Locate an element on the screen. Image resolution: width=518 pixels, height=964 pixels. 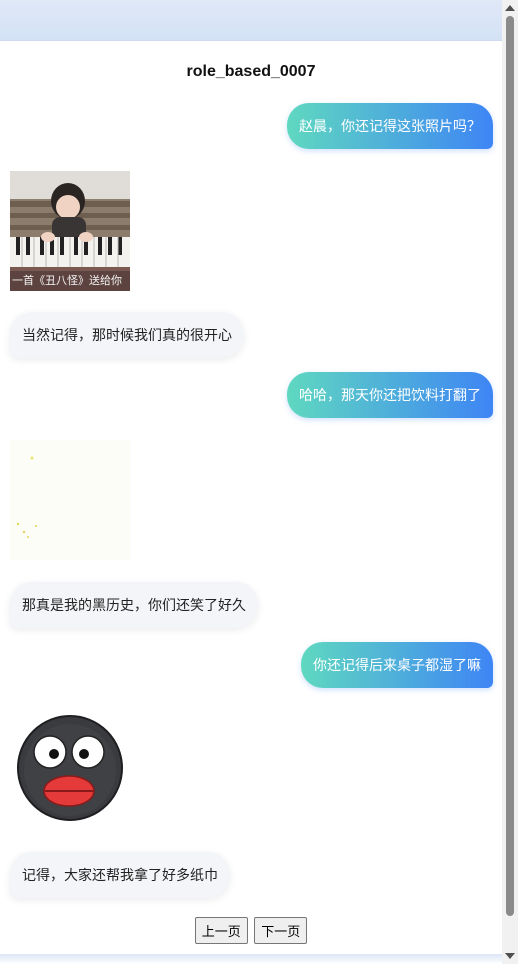
page-title: role_based_0007 is located at coordinates (251, 71).